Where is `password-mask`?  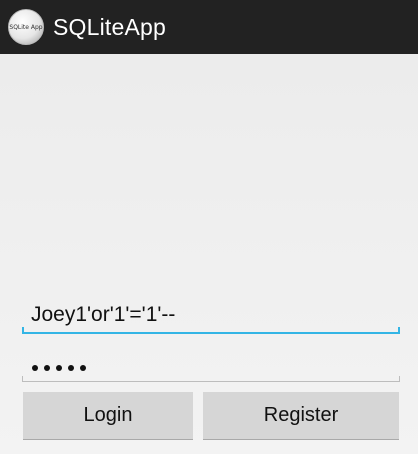
password-mask is located at coordinates (59, 368).